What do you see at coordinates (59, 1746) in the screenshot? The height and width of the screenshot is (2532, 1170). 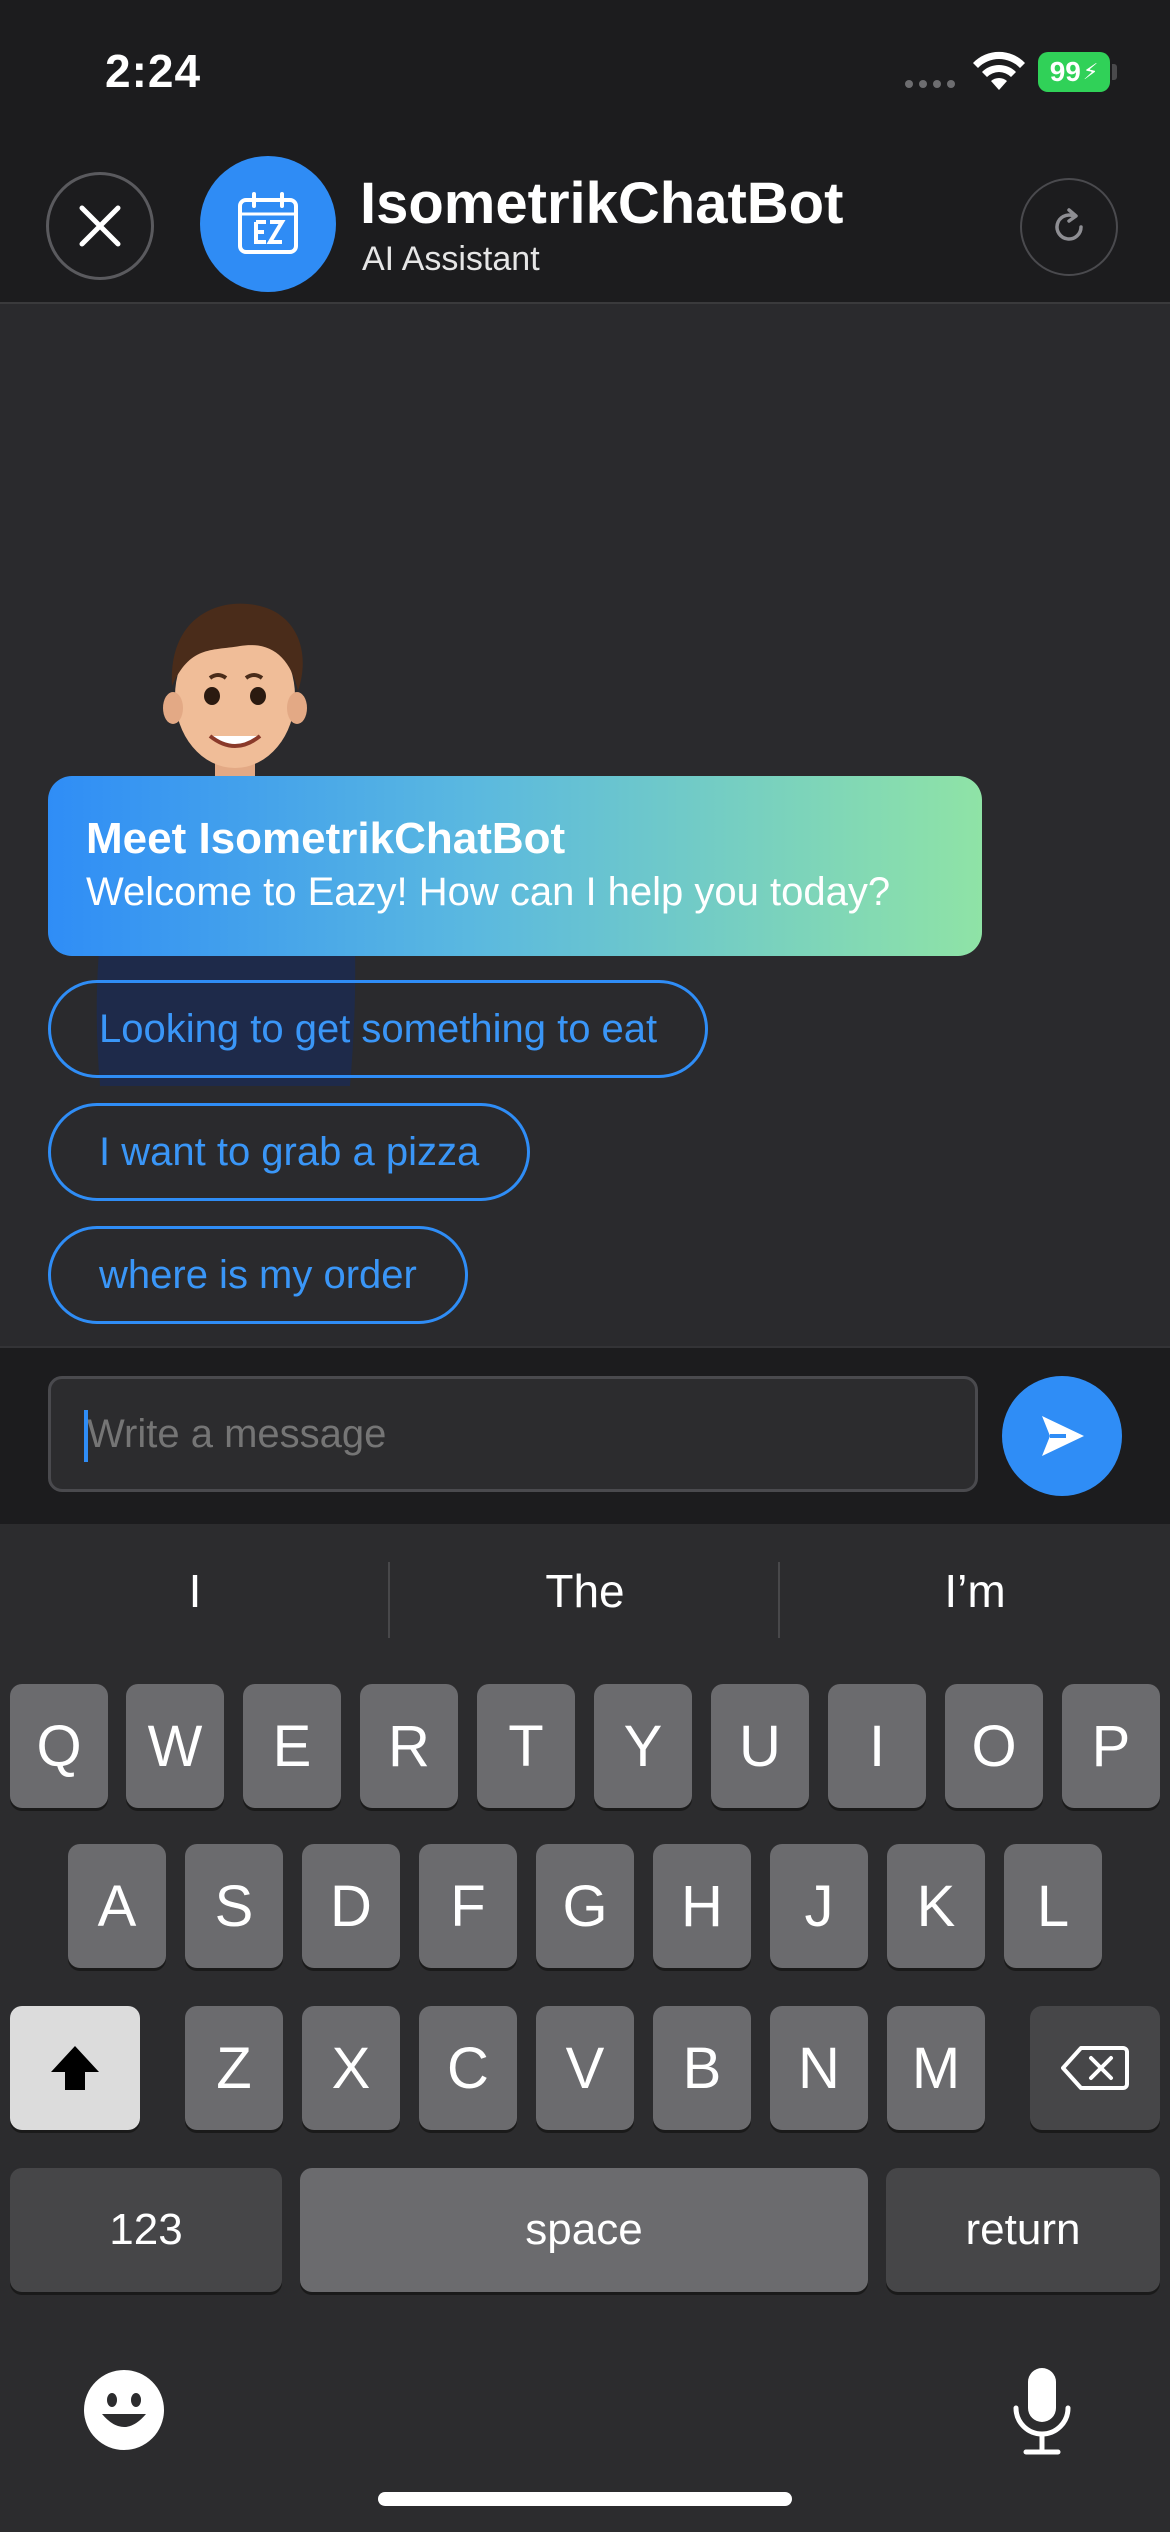 I see `key-q: Q` at bounding box center [59, 1746].